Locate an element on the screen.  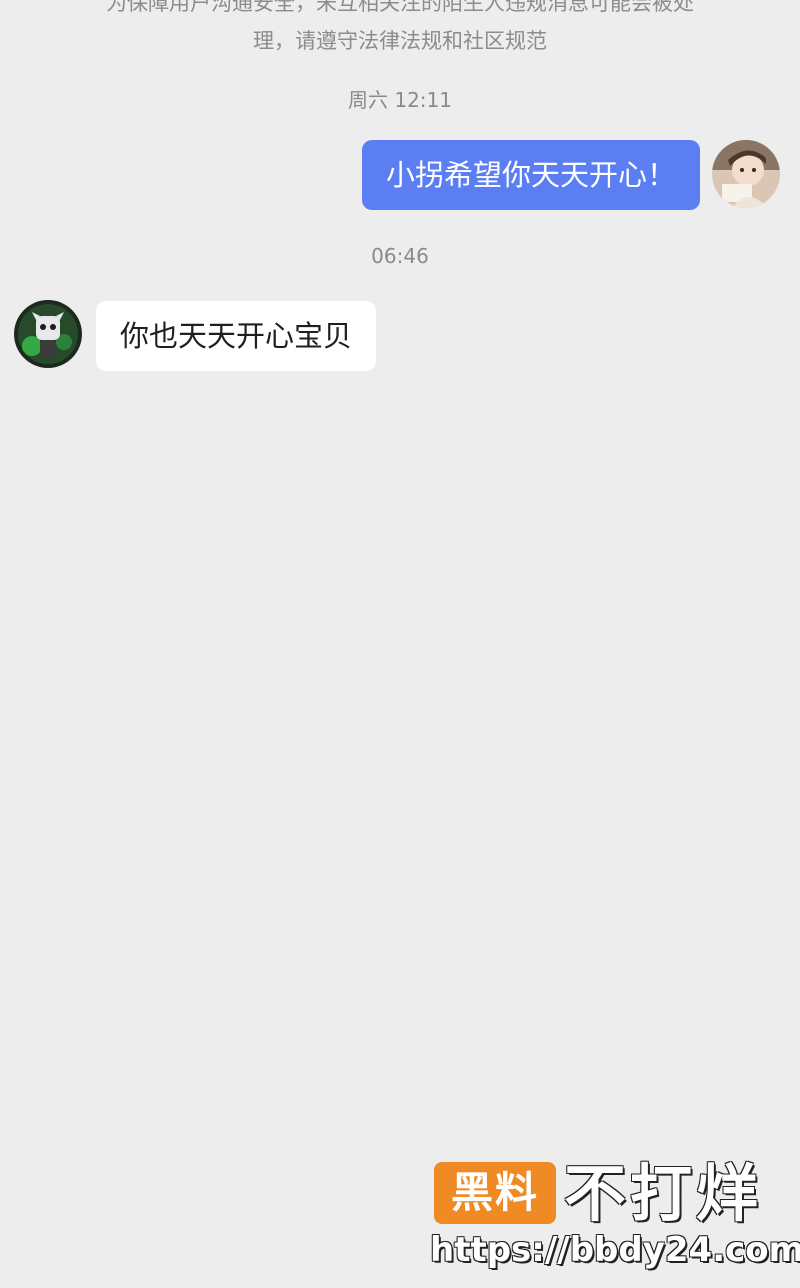
watermark-logo: 黑料 不打烊 https://bbdy24.com is located at coordinates (615, 1217).